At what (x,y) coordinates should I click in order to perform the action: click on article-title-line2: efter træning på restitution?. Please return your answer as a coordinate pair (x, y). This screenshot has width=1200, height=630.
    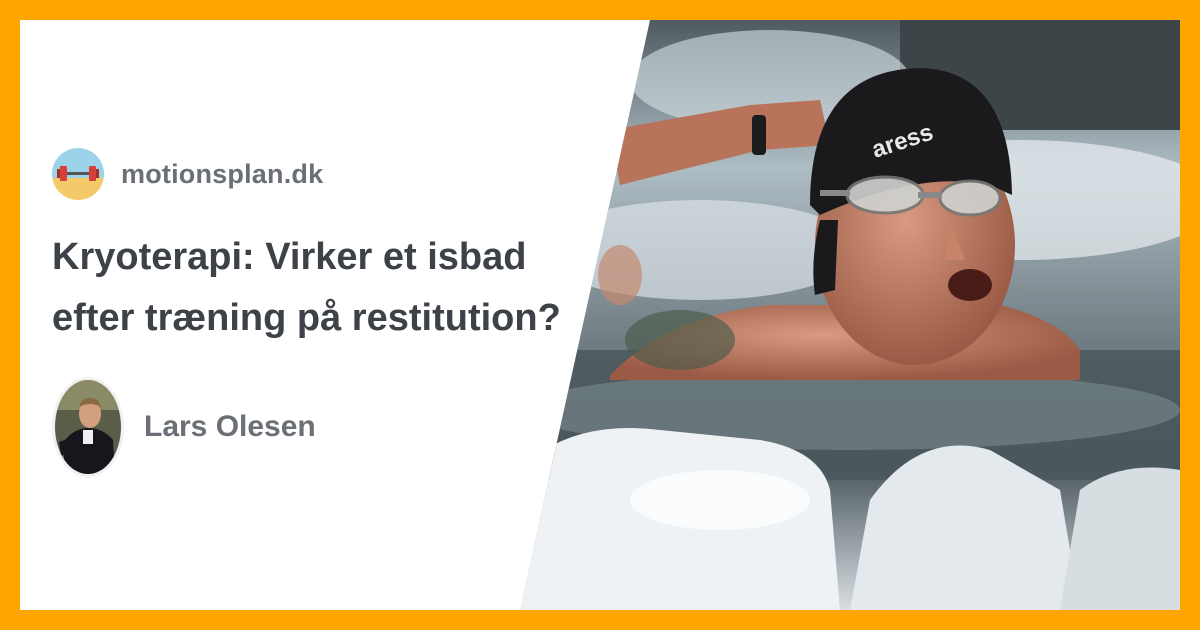
    Looking at the image, I should click on (306, 318).